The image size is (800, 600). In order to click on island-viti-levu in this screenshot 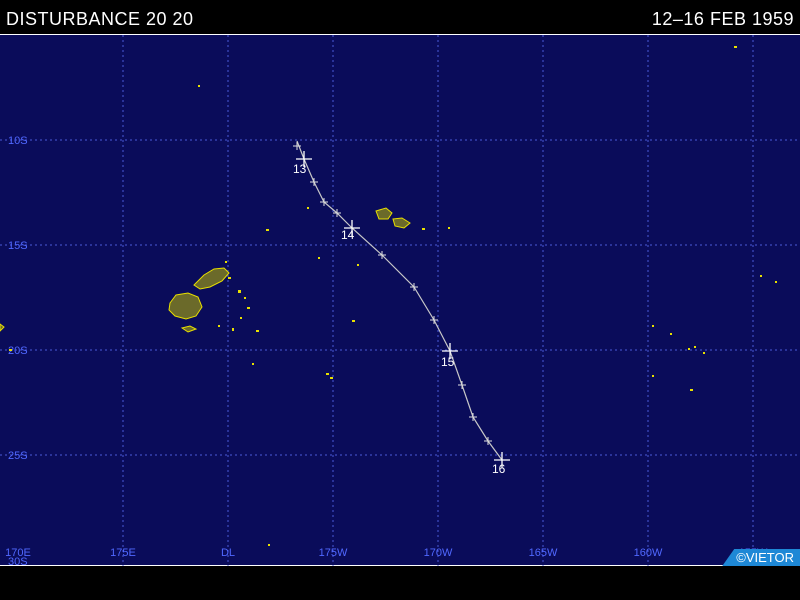, I will do `click(185, 306)`.